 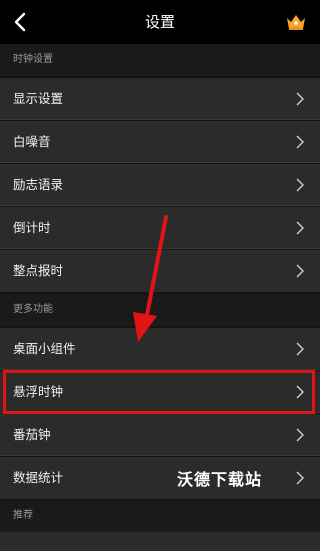 What do you see at coordinates (160, 435) in the screenshot?
I see `menu-item-pomodoro: 番茄钟` at bounding box center [160, 435].